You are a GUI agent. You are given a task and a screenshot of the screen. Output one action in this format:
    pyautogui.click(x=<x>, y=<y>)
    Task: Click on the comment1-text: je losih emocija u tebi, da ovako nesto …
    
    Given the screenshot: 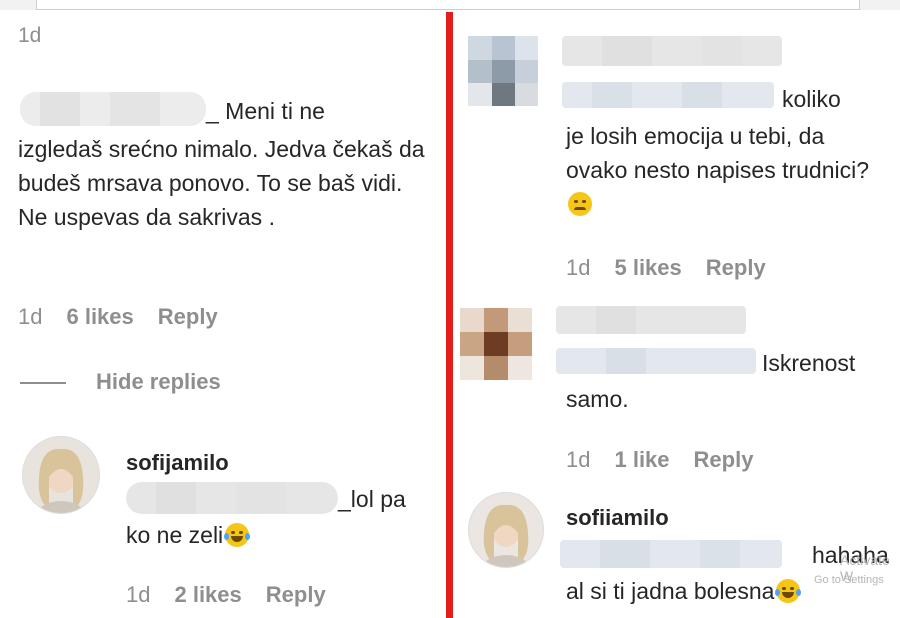 What is the action you would take?
    pyautogui.click(x=727, y=170)
    